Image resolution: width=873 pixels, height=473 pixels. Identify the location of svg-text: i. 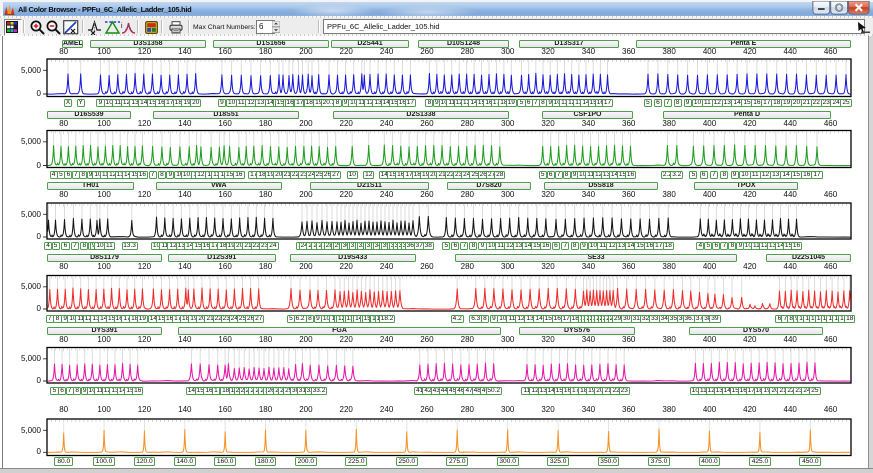
(122, 26).